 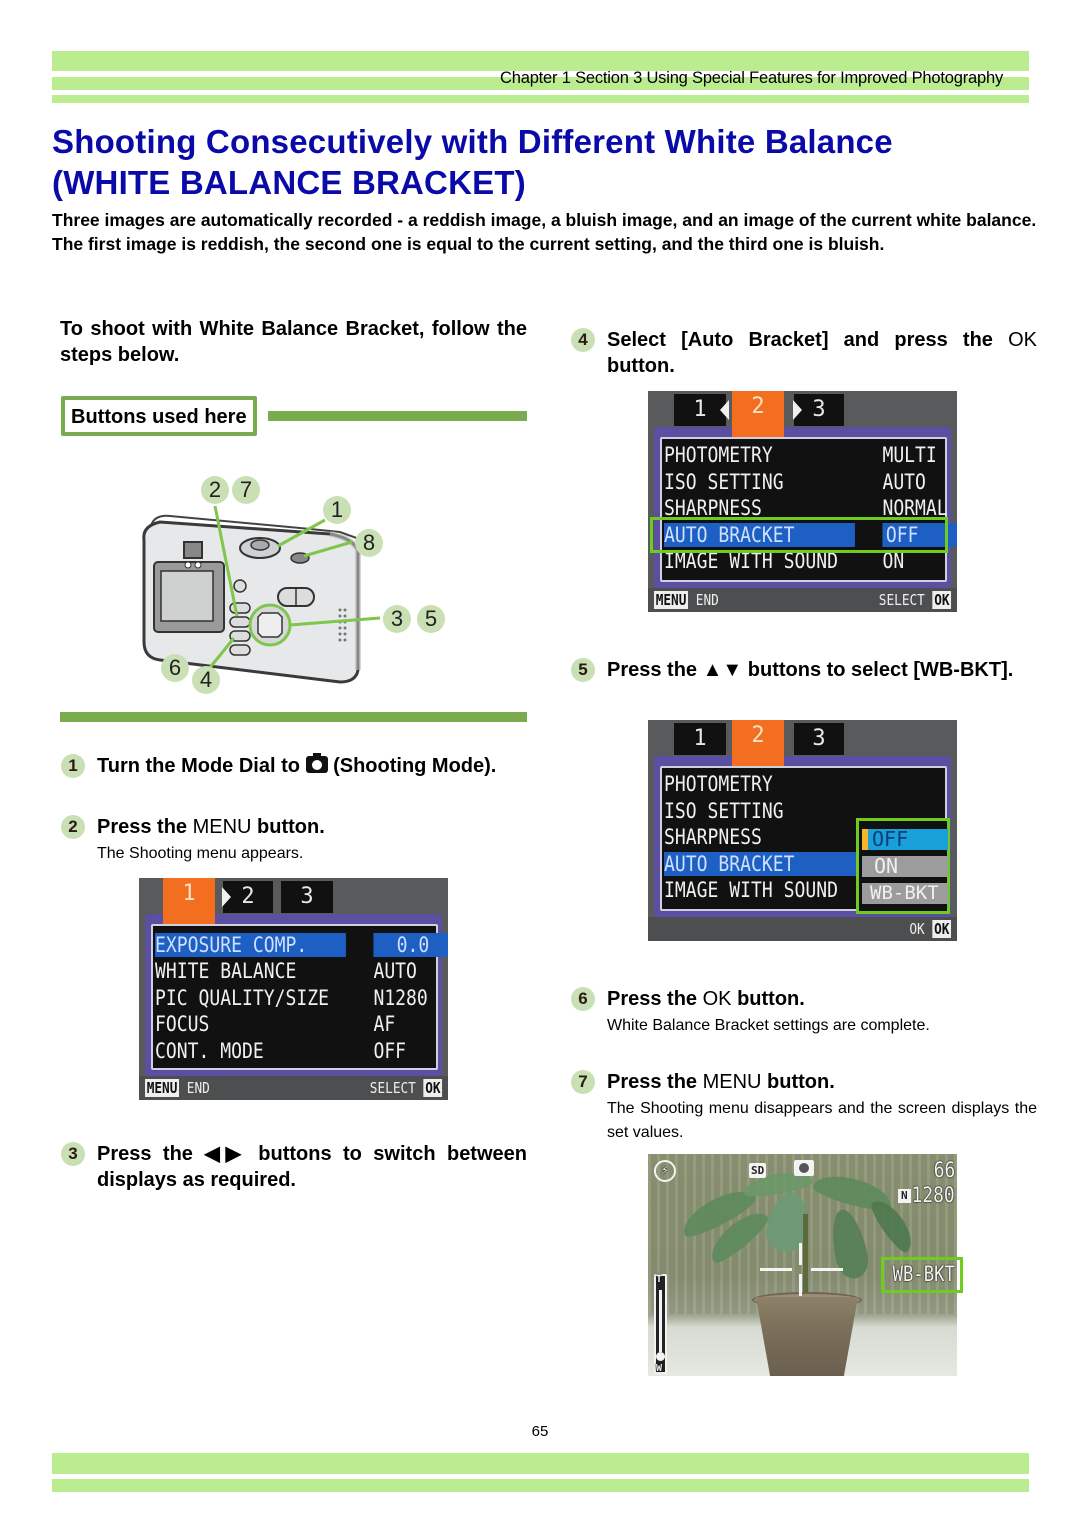 What do you see at coordinates (289, 182) in the screenshot?
I see `page-title-line2: (WHITE BALANCE BRACKET)` at bounding box center [289, 182].